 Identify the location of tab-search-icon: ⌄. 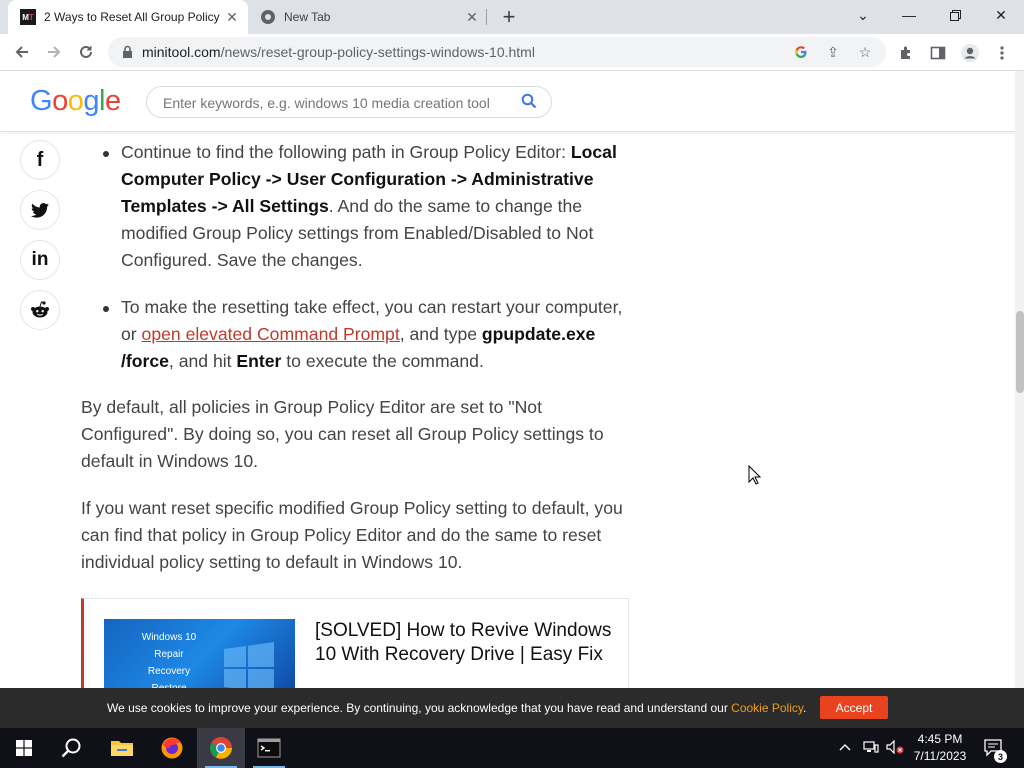
(863, 15).